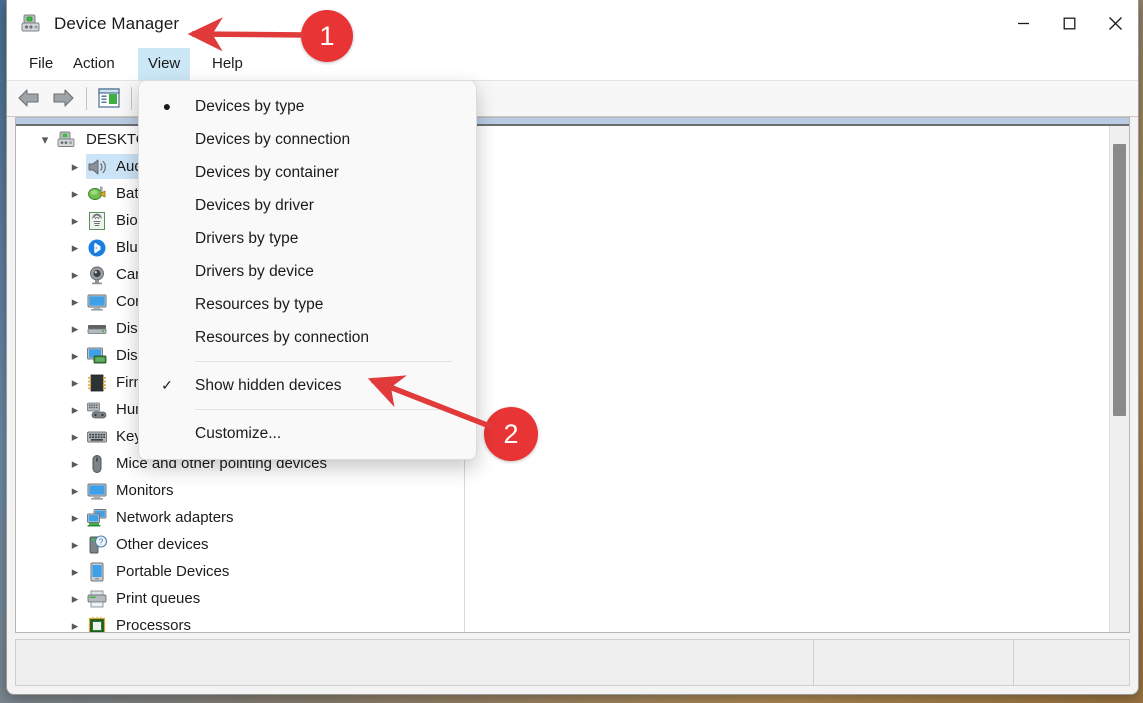 The height and width of the screenshot is (703, 1143). What do you see at coordinates (97, 410) in the screenshot?
I see `hid-icon` at bounding box center [97, 410].